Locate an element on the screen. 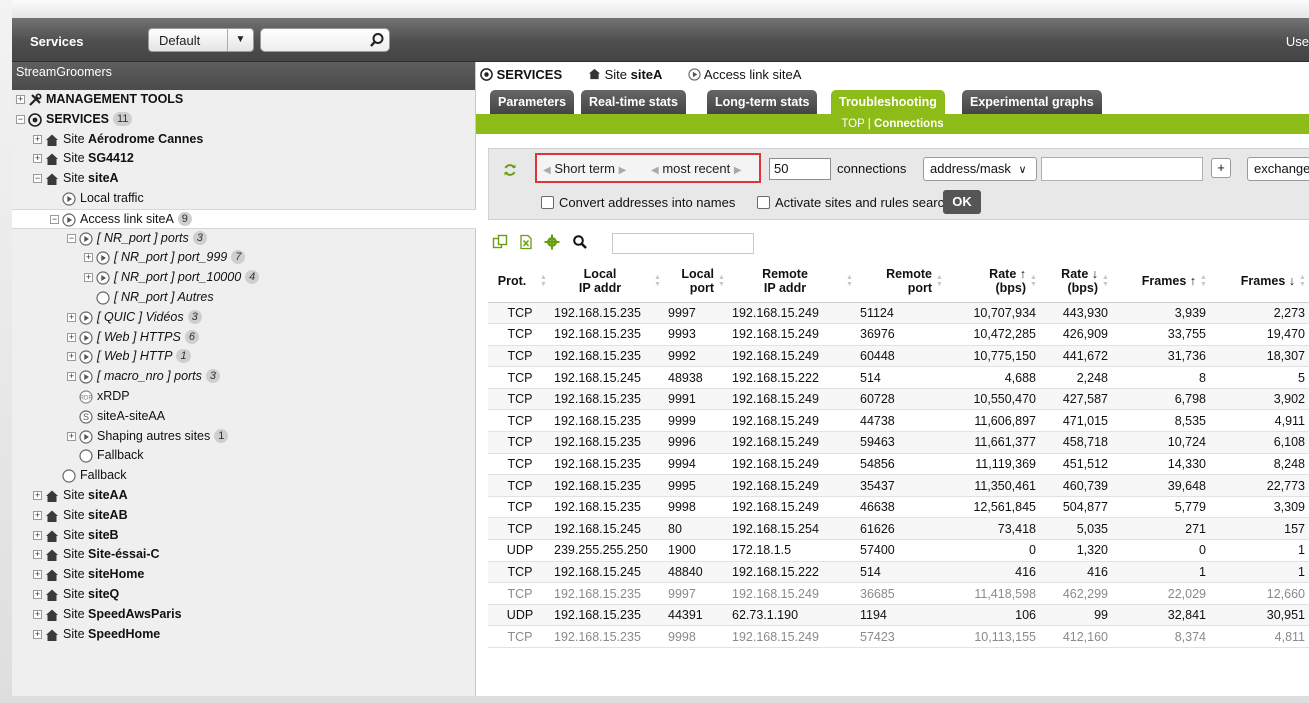 The image size is (1309, 703). tree-item: RDP xRDP is located at coordinates (244, 397).